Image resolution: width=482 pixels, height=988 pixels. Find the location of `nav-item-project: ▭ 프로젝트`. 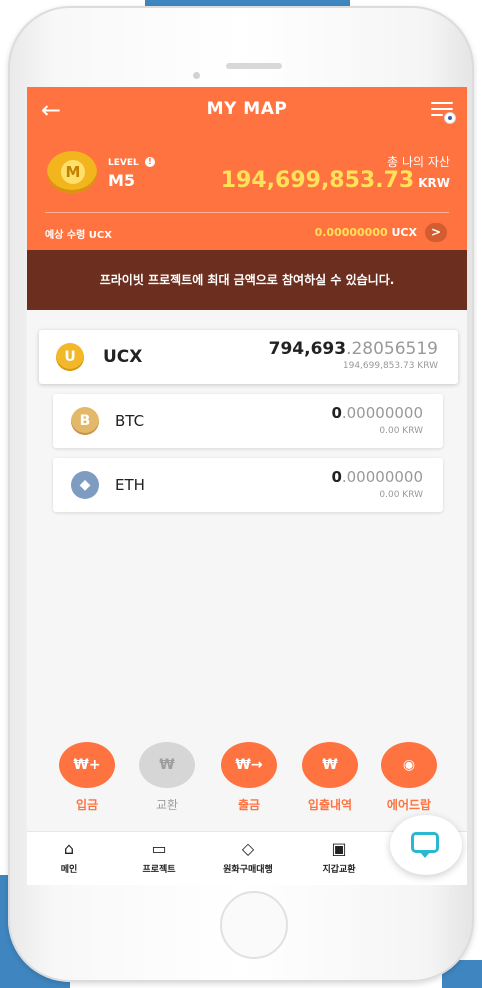

nav-item-project: ▭ 프로젝트 is located at coordinates (159, 856).